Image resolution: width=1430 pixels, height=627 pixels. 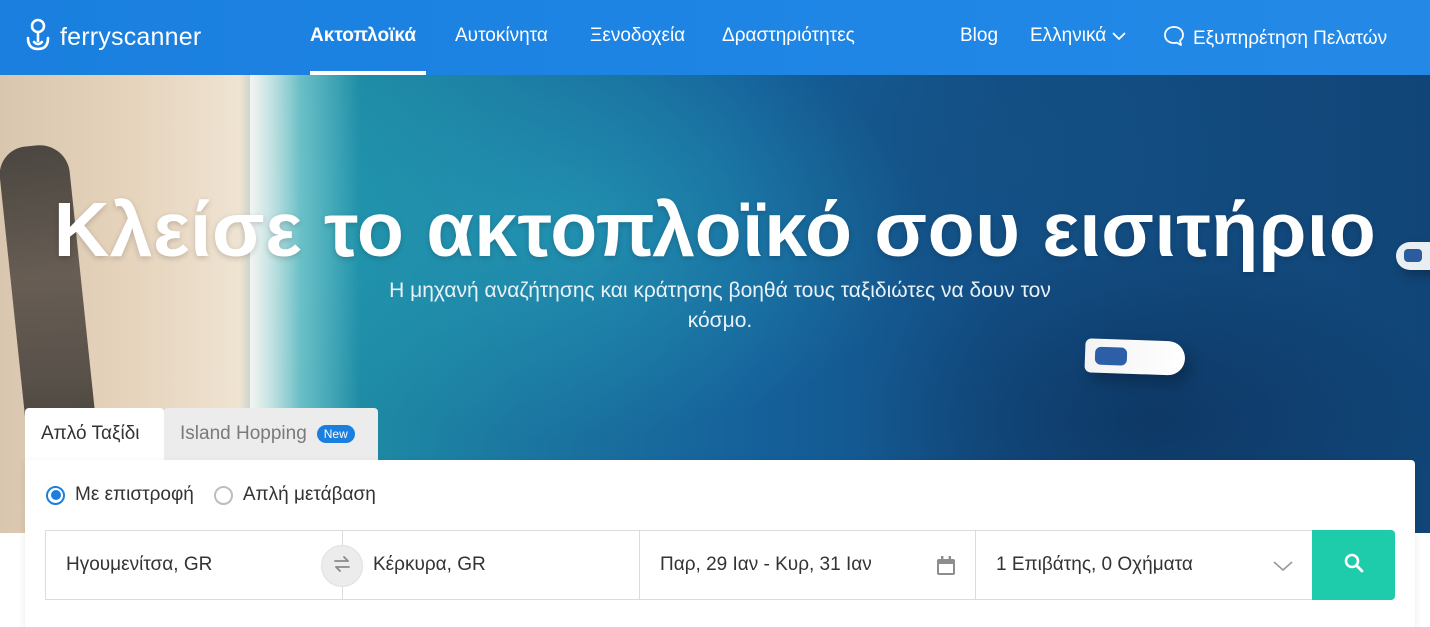 I want to click on swap-ports-button, so click(x=342, y=566).